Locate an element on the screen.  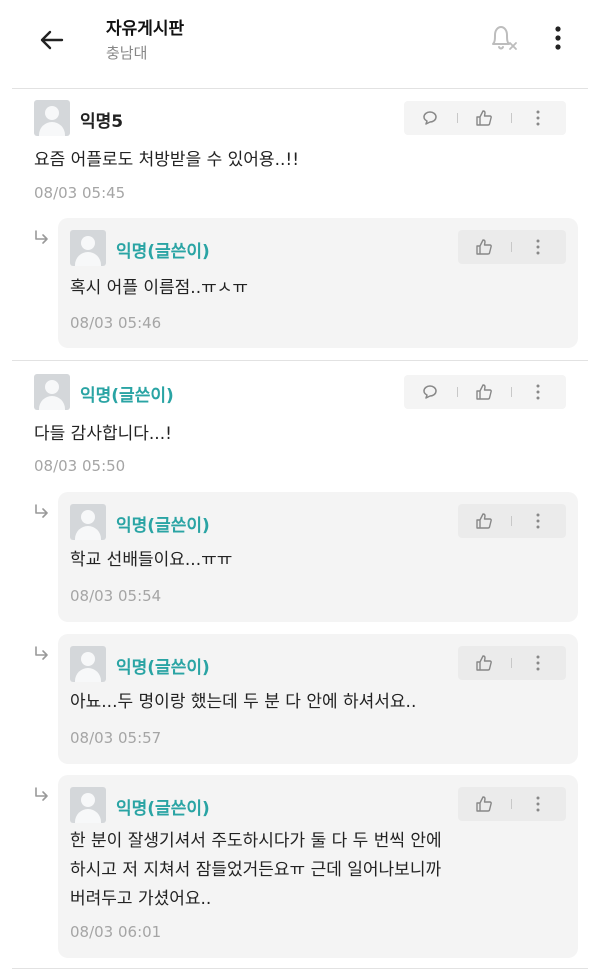
comment-nickname: 익명(글쓴이) is located at coordinates (127, 396).